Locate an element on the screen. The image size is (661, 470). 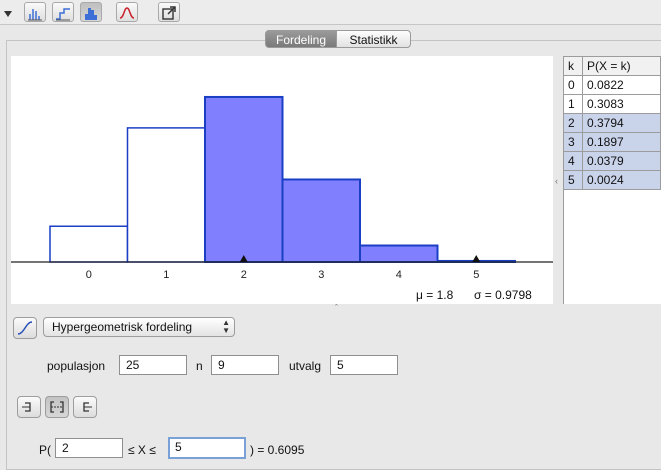
table-cell-probability: 0.0379 is located at coordinates (621, 161).